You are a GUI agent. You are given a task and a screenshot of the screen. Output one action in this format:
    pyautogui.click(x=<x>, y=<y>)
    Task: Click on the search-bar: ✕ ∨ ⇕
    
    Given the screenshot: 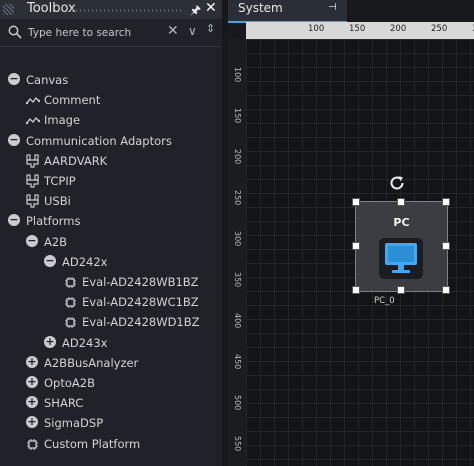 What is the action you would take?
    pyautogui.click(x=111, y=33)
    